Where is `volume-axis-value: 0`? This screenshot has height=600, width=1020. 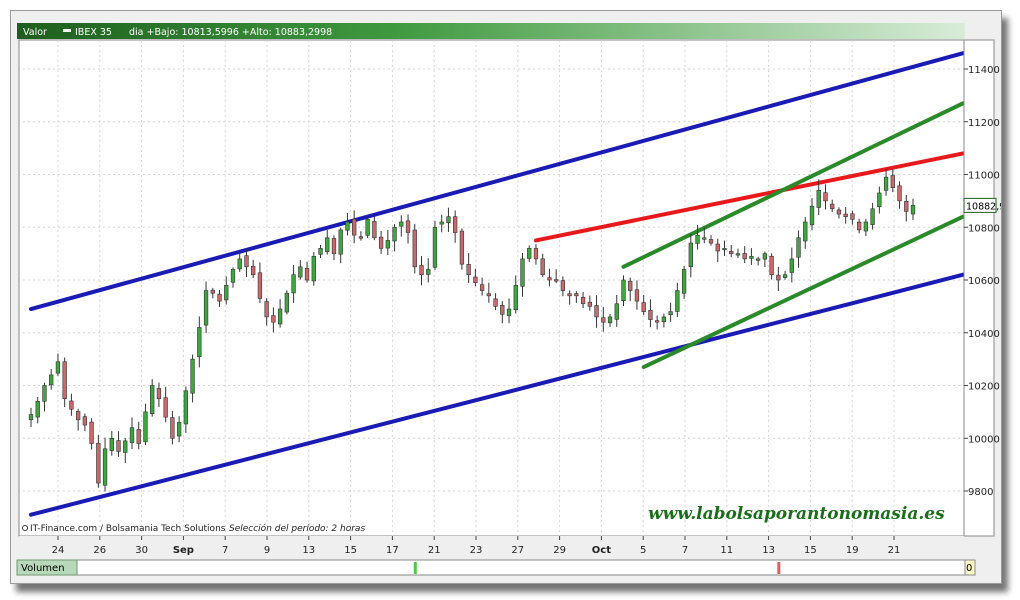
volume-axis-value: 0 is located at coordinates (969, 568).